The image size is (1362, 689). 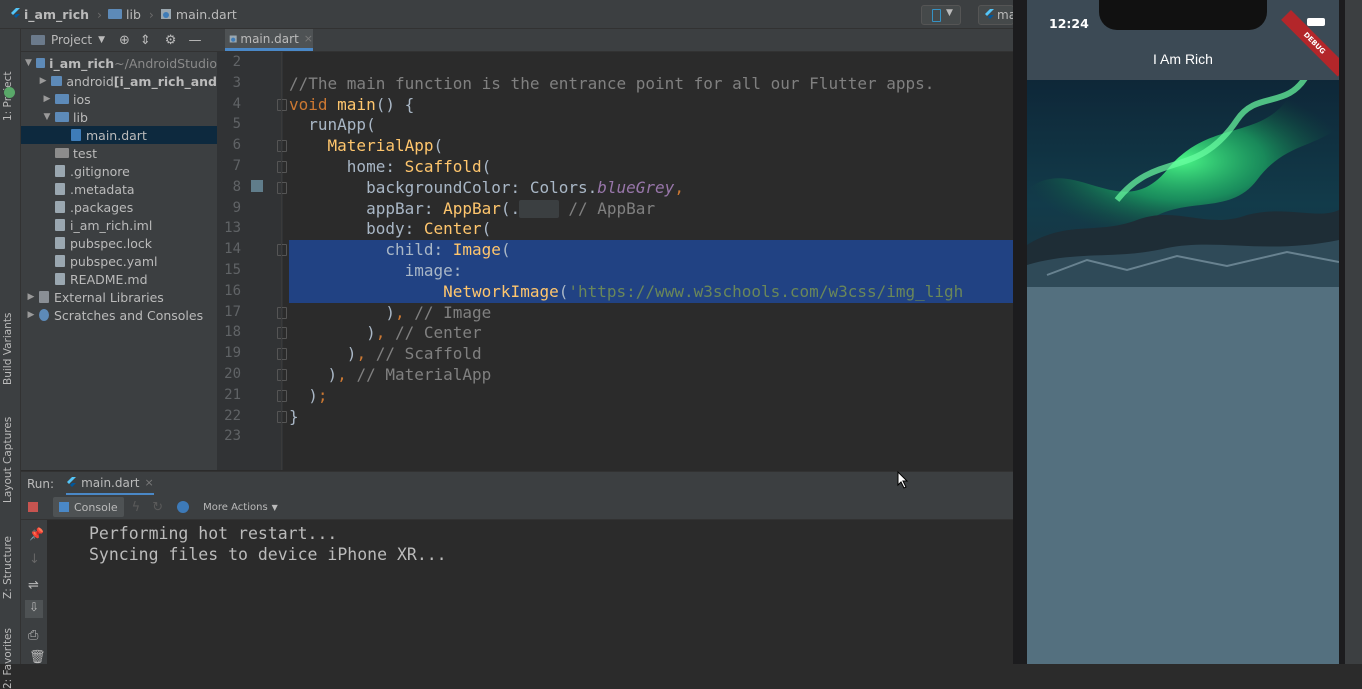 I want to click on tree-item: ▼ i_am_rich ~/AndroidStudio, so click(x=119, y=63).